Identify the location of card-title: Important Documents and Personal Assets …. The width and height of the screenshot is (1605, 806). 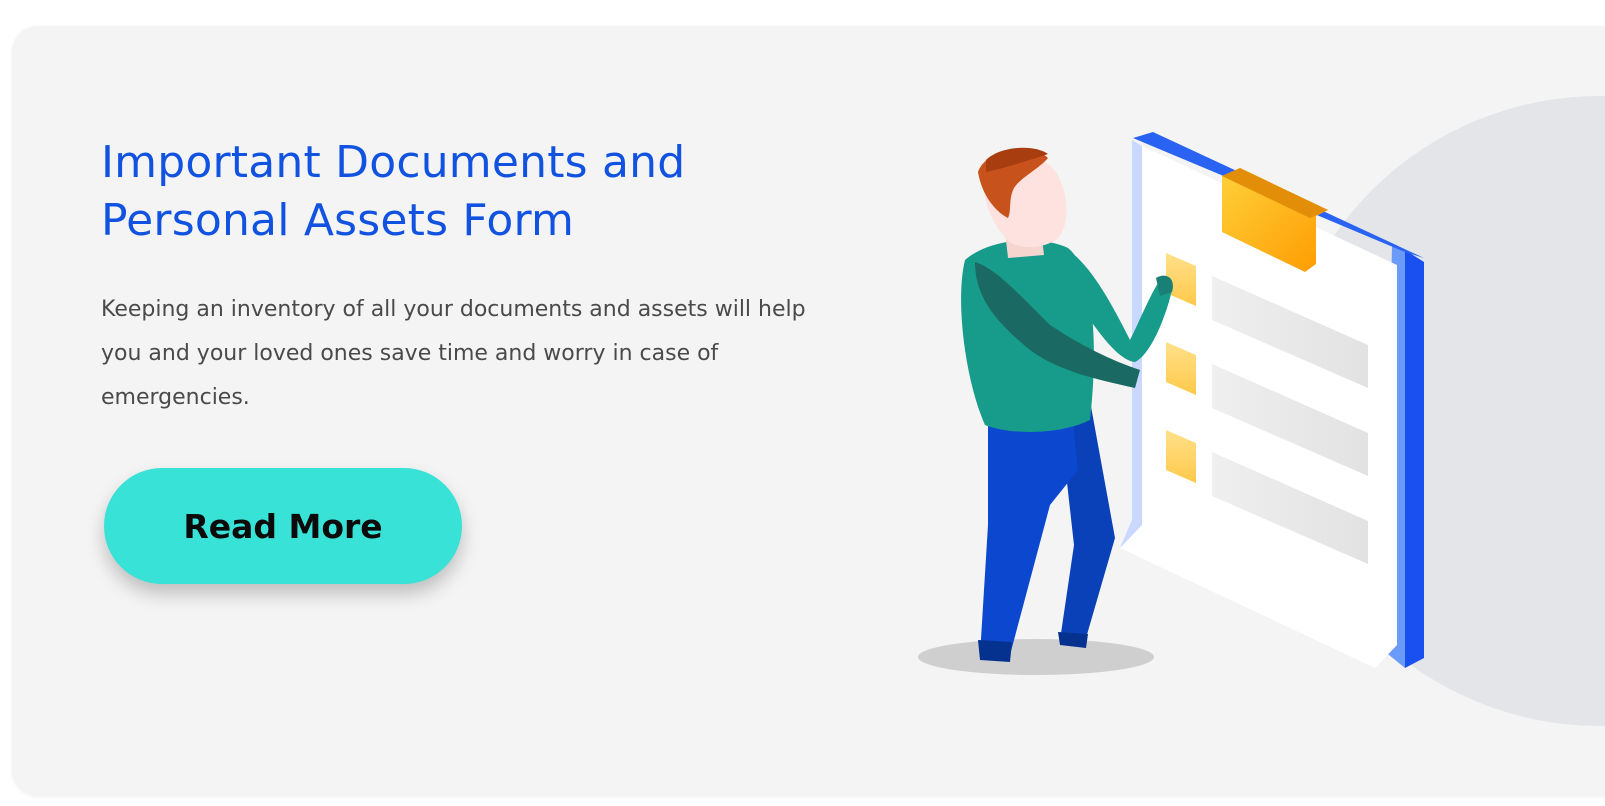
(393, 191).